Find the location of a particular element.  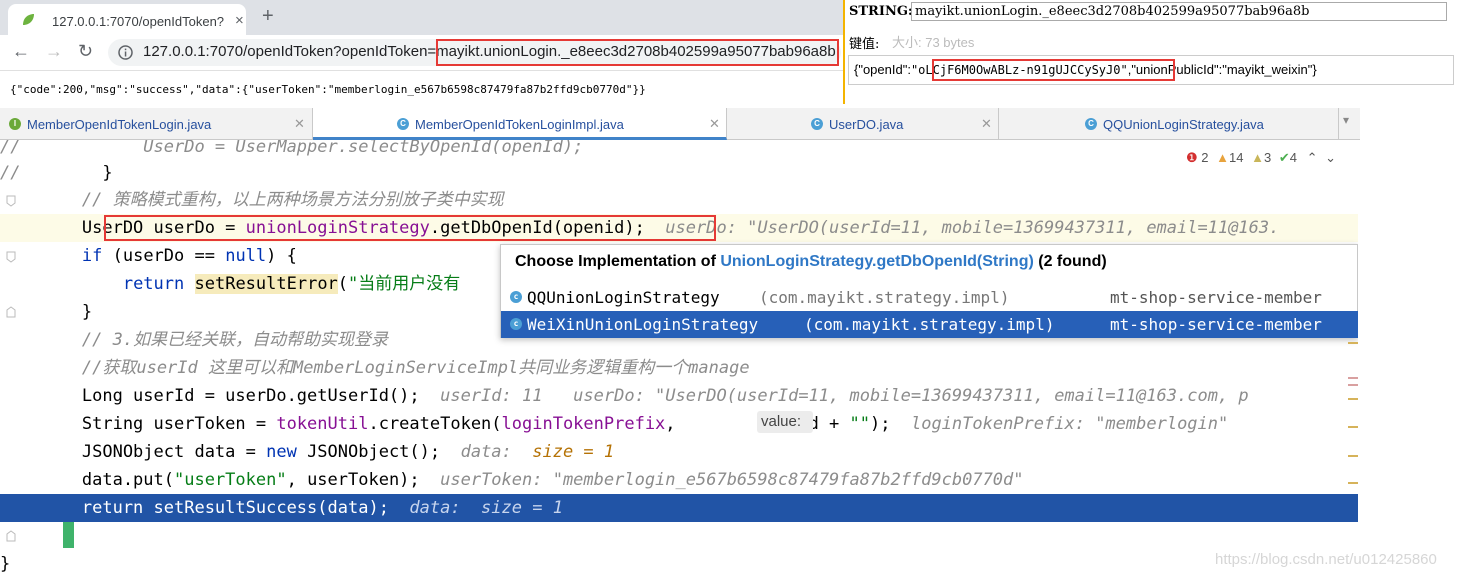

url-highlight-box is located at coordinates (637, 52).